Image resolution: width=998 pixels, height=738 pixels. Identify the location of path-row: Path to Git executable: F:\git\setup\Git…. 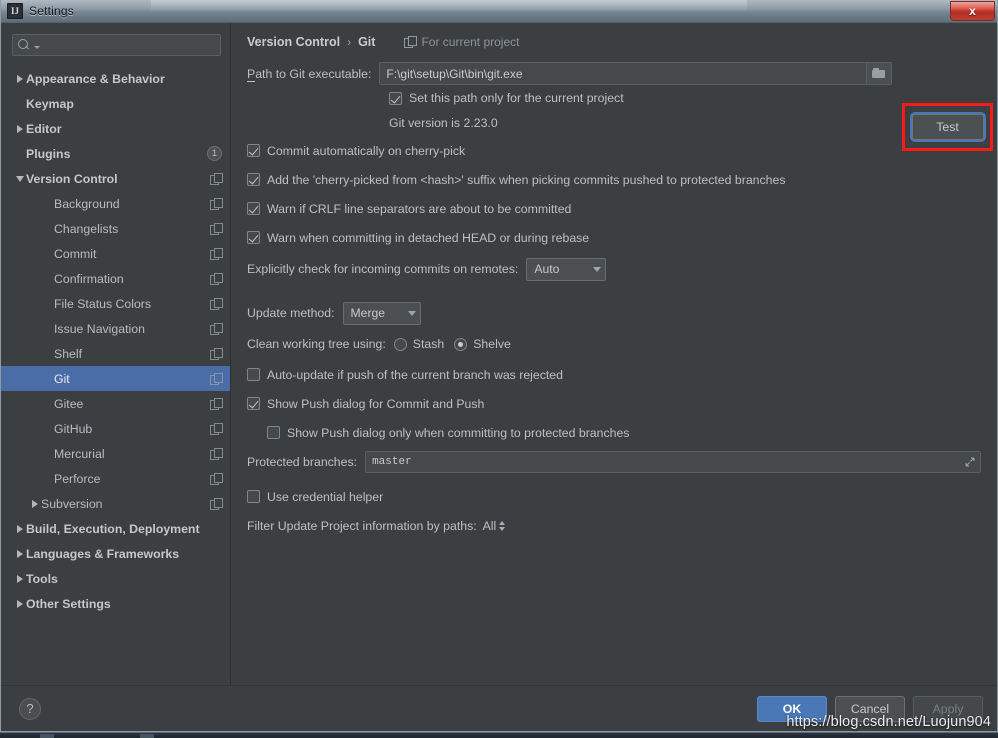
(610, 73).